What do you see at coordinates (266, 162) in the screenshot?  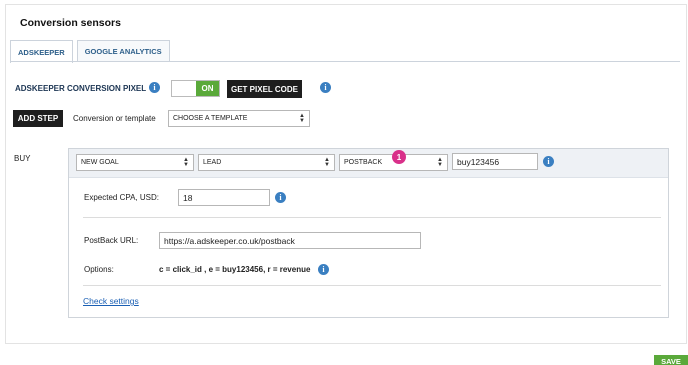 I see `type-select: LEAD ▲ ▼` at bounding box center [266, 162].